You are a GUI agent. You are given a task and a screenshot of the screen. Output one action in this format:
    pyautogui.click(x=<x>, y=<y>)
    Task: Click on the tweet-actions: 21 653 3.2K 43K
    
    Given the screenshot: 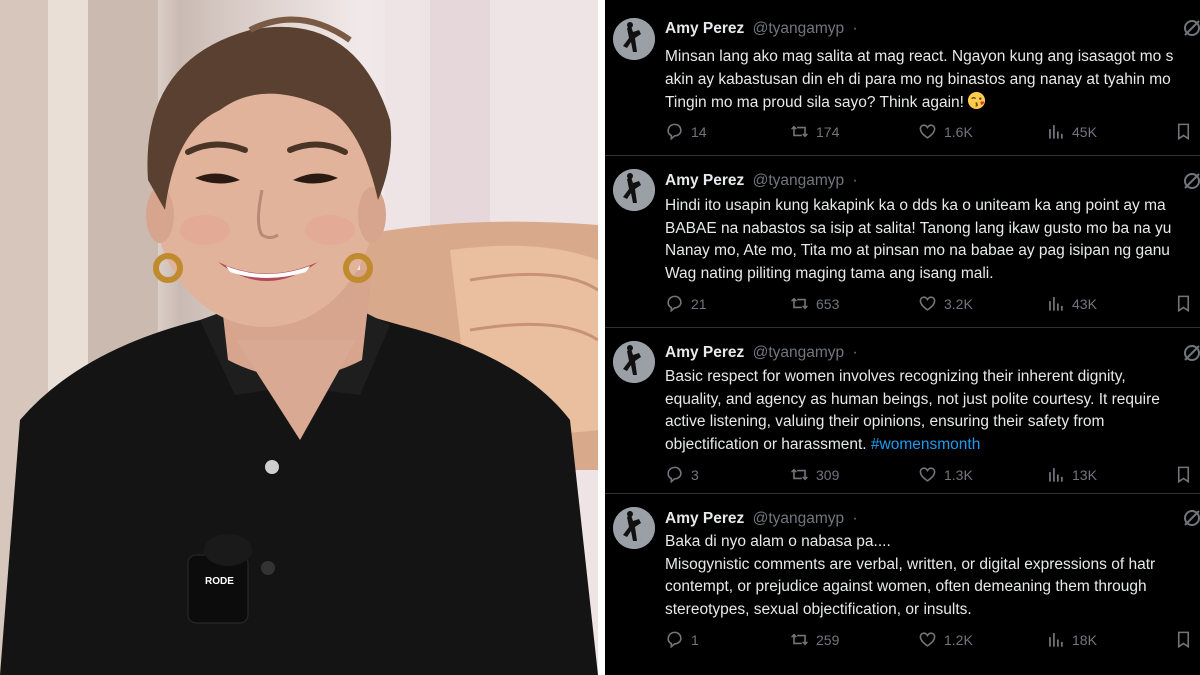 What is the action you would take?
    pyautogui.click(x=932, y=305)
    